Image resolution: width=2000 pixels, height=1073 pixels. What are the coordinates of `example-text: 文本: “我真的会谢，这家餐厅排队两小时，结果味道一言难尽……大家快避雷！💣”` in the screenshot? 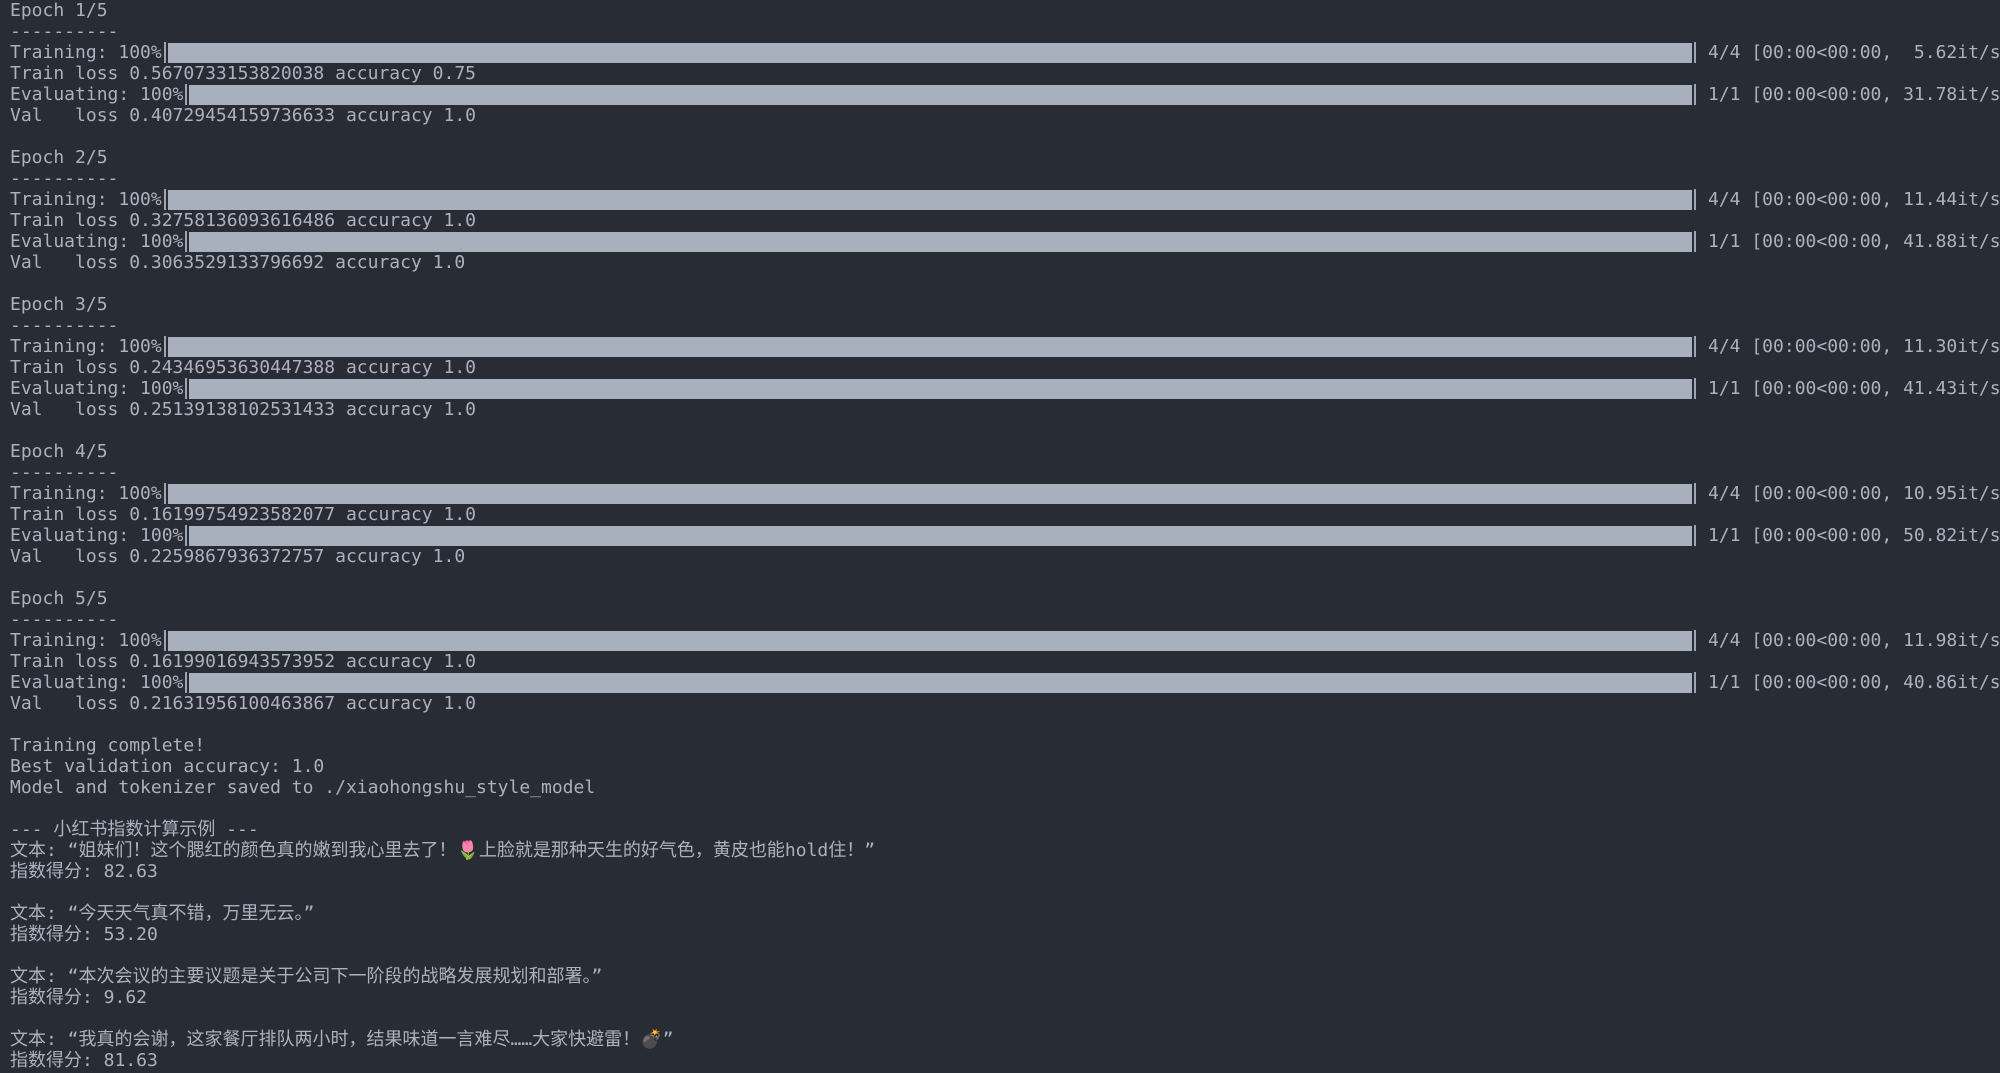 It's located at (342, 1039).